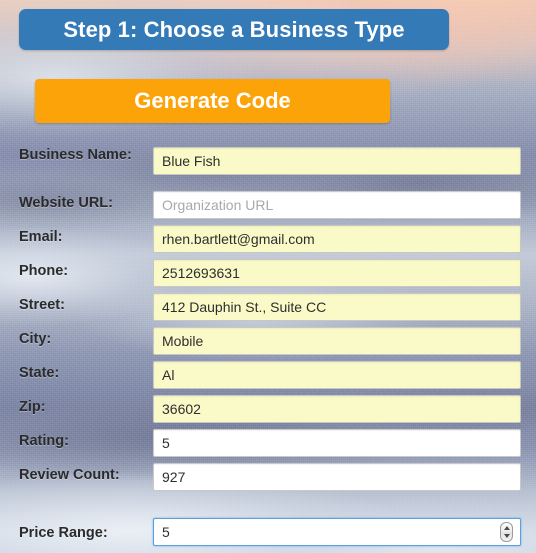  What do you see at coordinates (337, 307) in the screenshot?
I see `input-street` at bounding box center [337, 307].